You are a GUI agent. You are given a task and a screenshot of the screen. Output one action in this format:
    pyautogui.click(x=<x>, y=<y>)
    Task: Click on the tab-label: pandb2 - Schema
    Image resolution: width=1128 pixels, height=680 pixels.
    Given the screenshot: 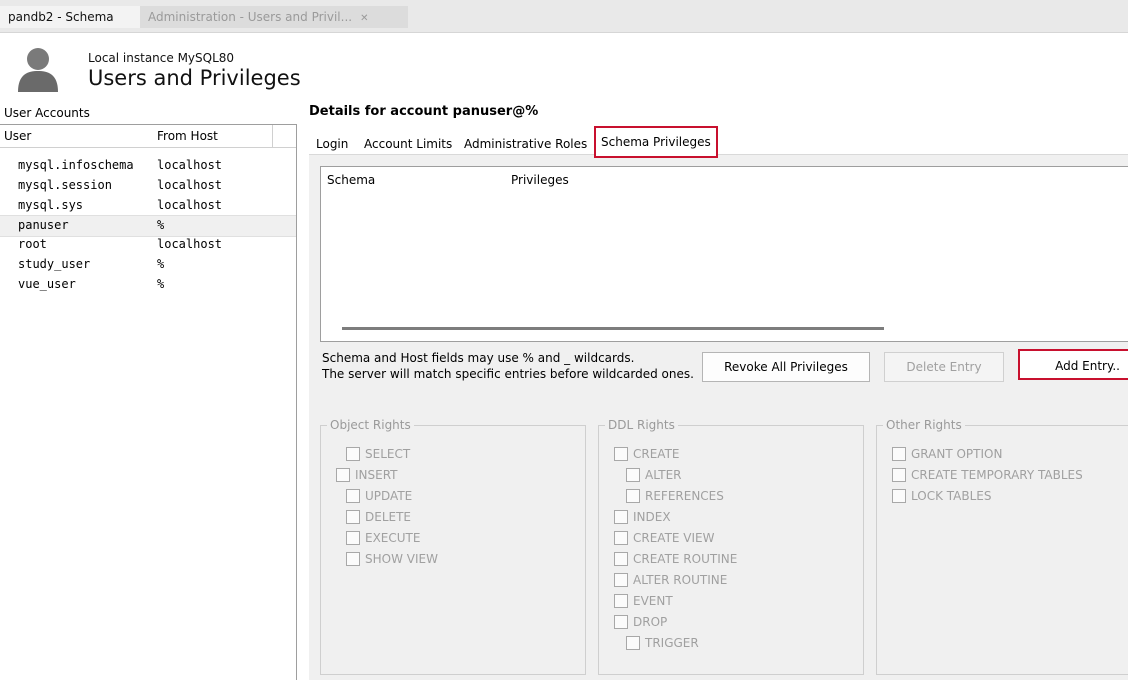 What is the action you would take?
    pyautogui.click(x=61, y=17)
    